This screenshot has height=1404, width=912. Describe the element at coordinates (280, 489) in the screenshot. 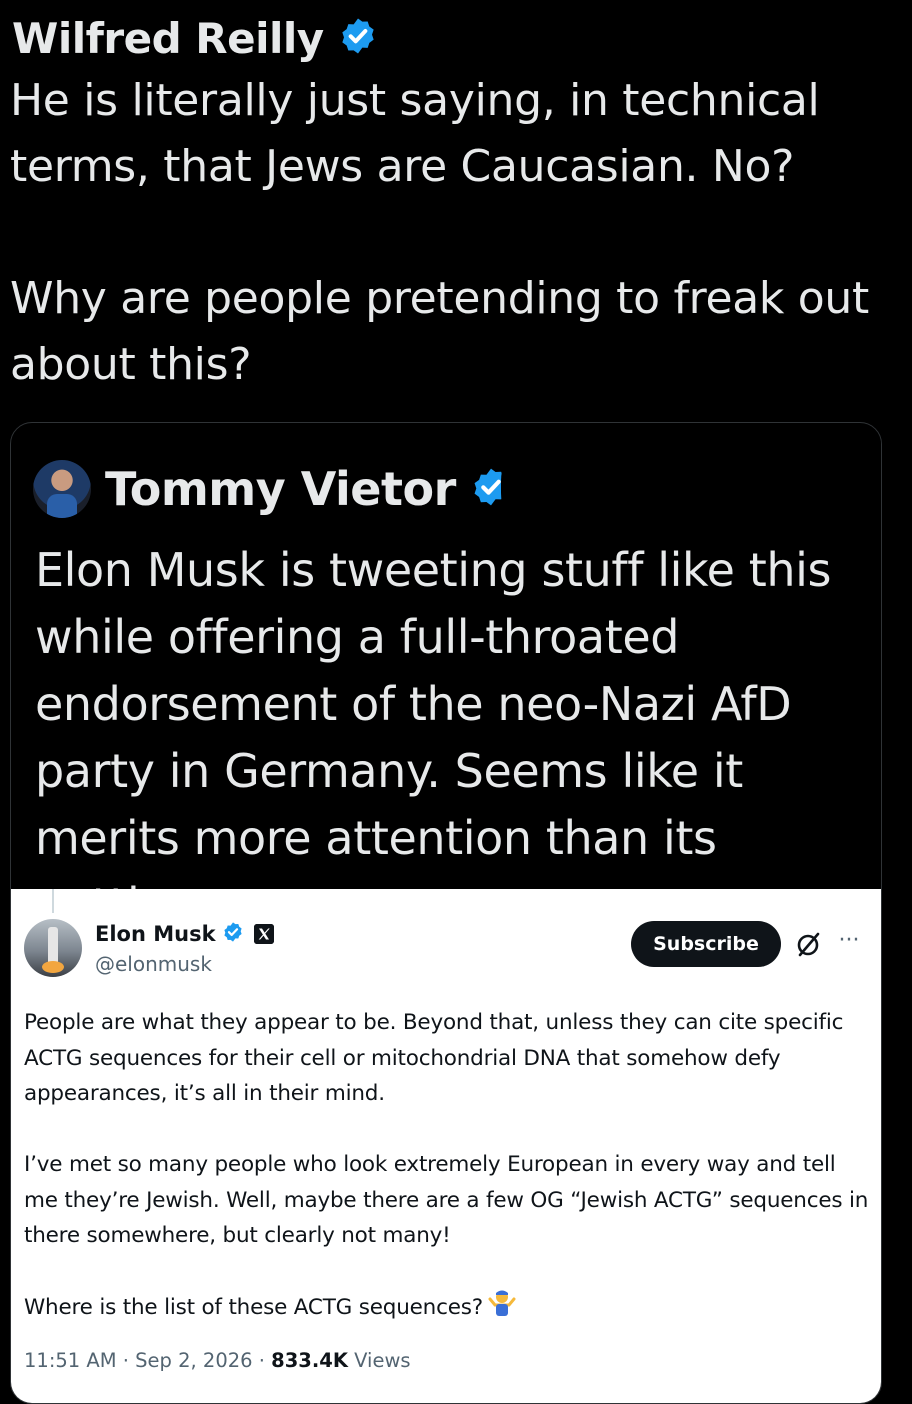

I see `quoted-author-name: Tommy Vietor` at that location.